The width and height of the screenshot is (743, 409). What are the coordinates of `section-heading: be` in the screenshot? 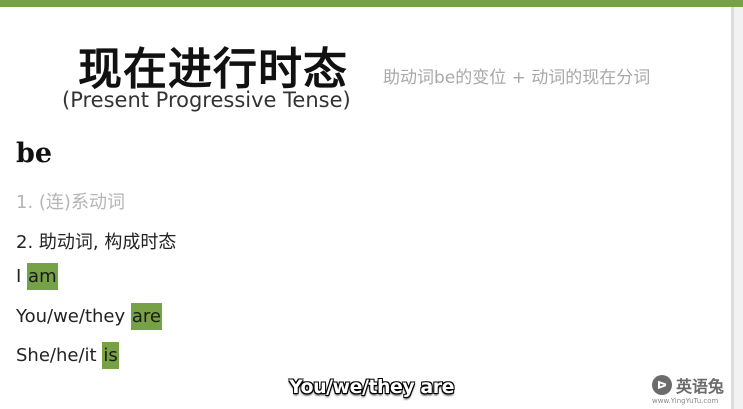 It's located at (34, 153).